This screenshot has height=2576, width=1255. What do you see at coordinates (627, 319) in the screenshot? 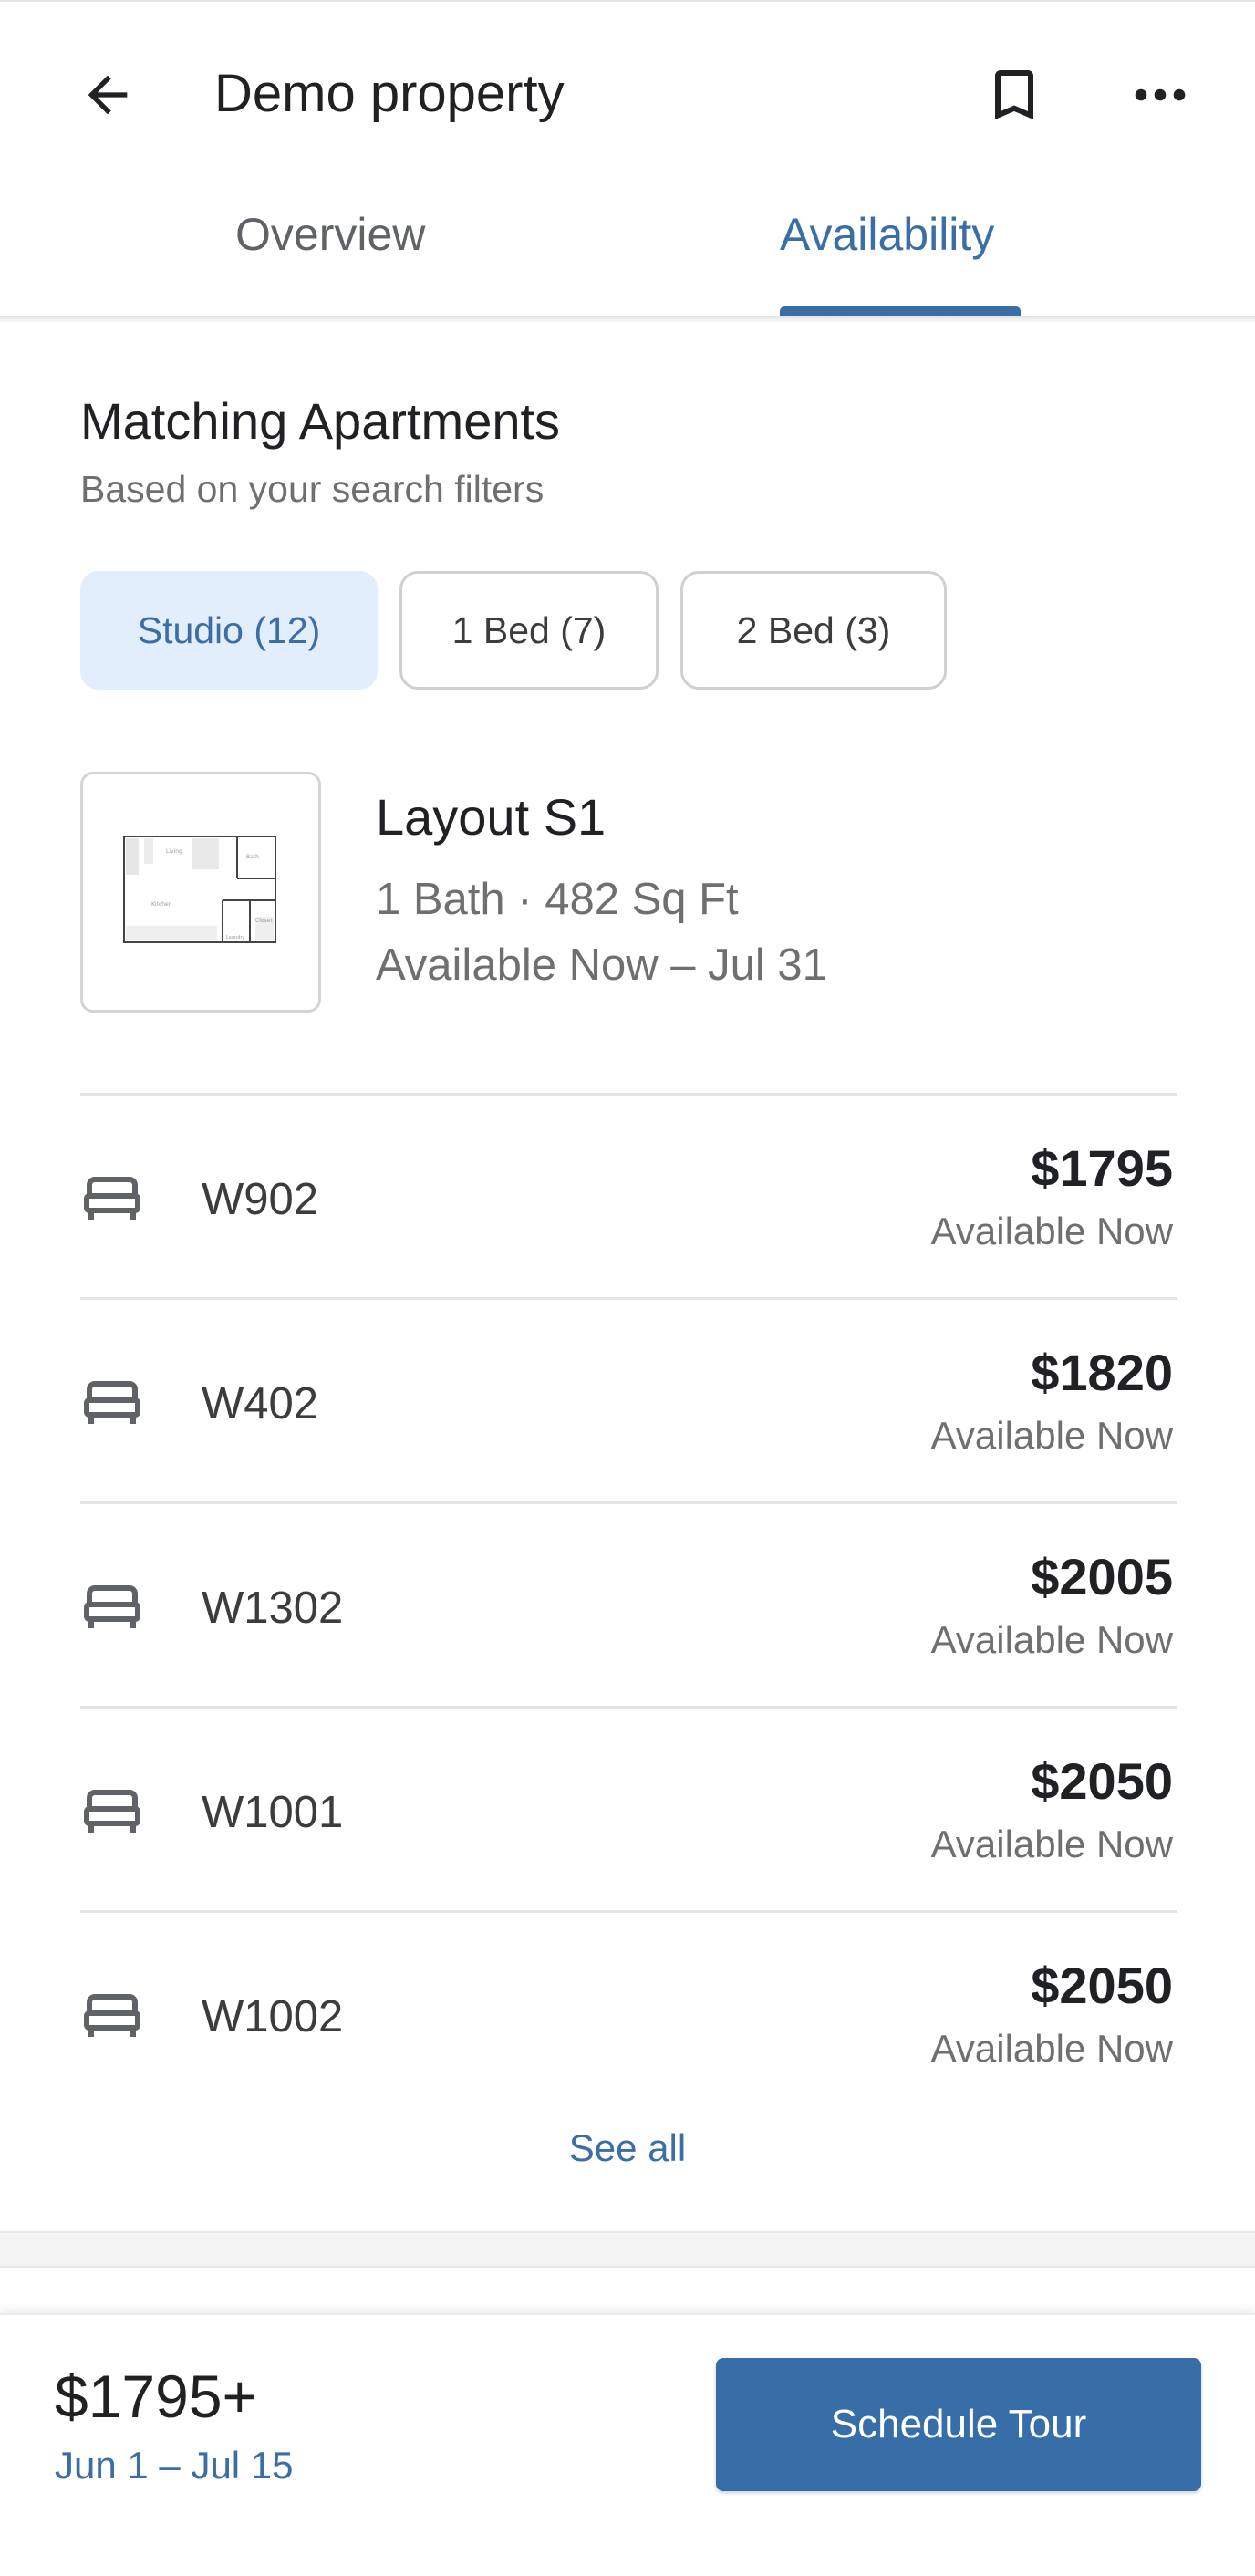
I see `tab-bar-shadow` at bounding box center [627, 319].